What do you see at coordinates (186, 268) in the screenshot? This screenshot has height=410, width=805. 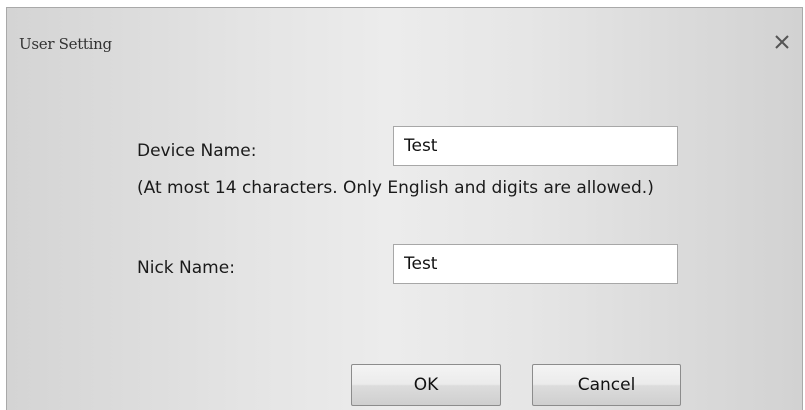 I see `nick-name-label: Nick Name:` at bounding box center [186, 268].